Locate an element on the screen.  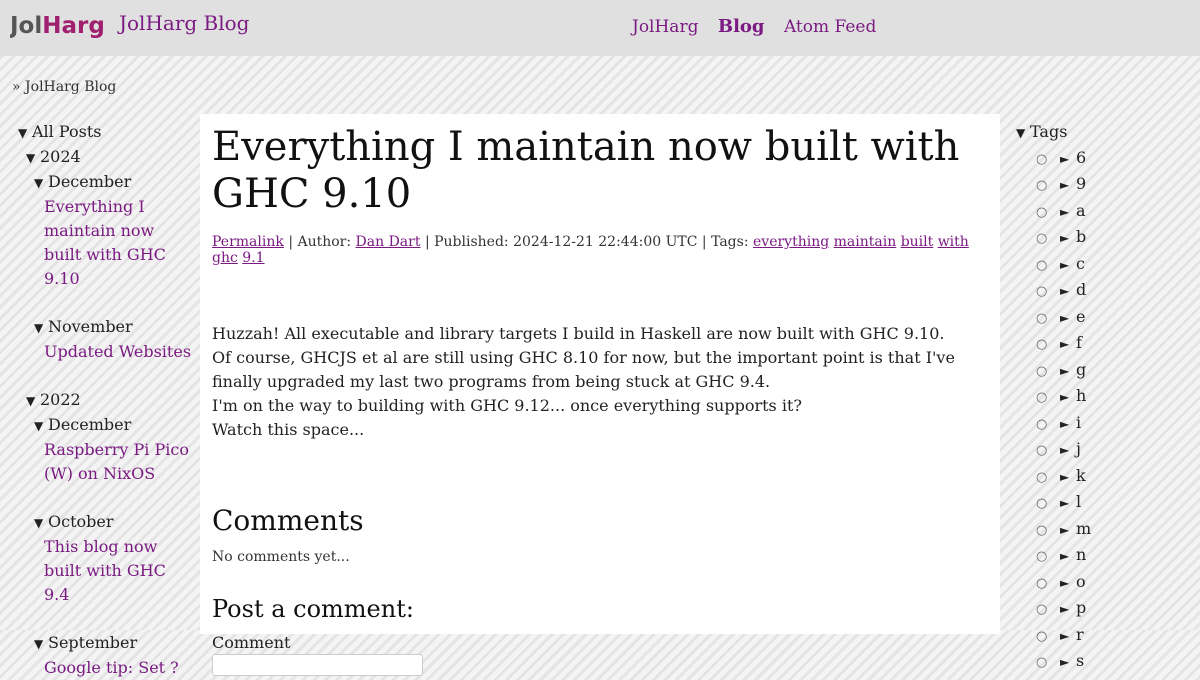
archive-month-toggle: ▼ October is located at coordinates (98, 522).